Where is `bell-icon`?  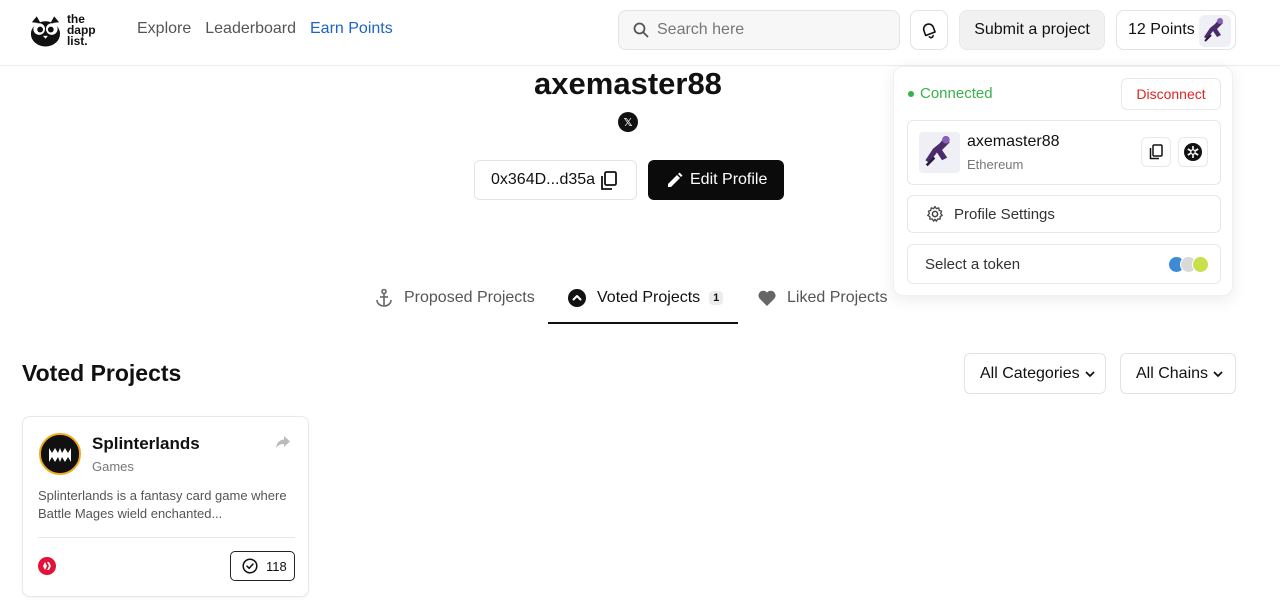 bell-icon is located at coordinates (929, 31).